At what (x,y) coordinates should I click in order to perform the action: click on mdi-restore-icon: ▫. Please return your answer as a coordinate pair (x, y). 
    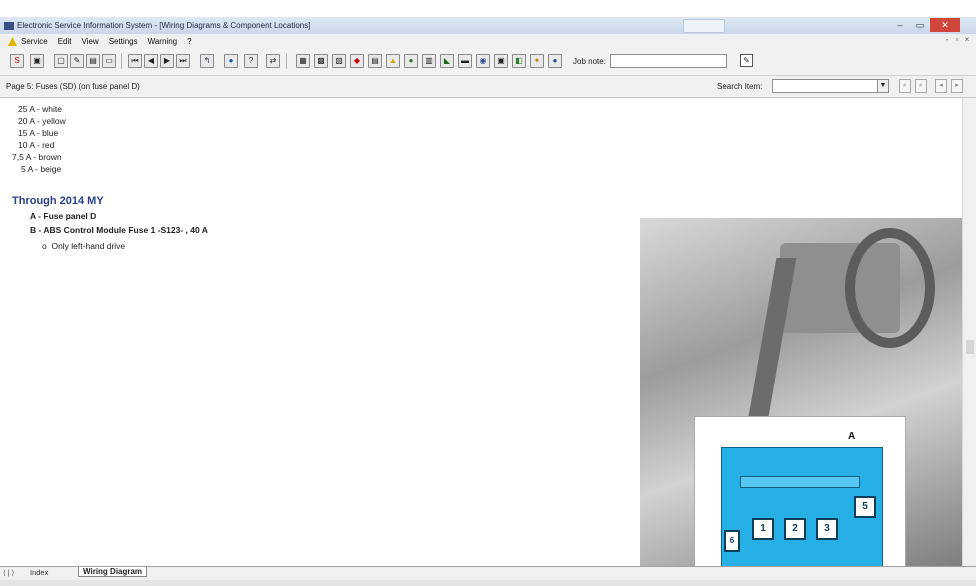
    Looking at the image, I should click on (957, 39).